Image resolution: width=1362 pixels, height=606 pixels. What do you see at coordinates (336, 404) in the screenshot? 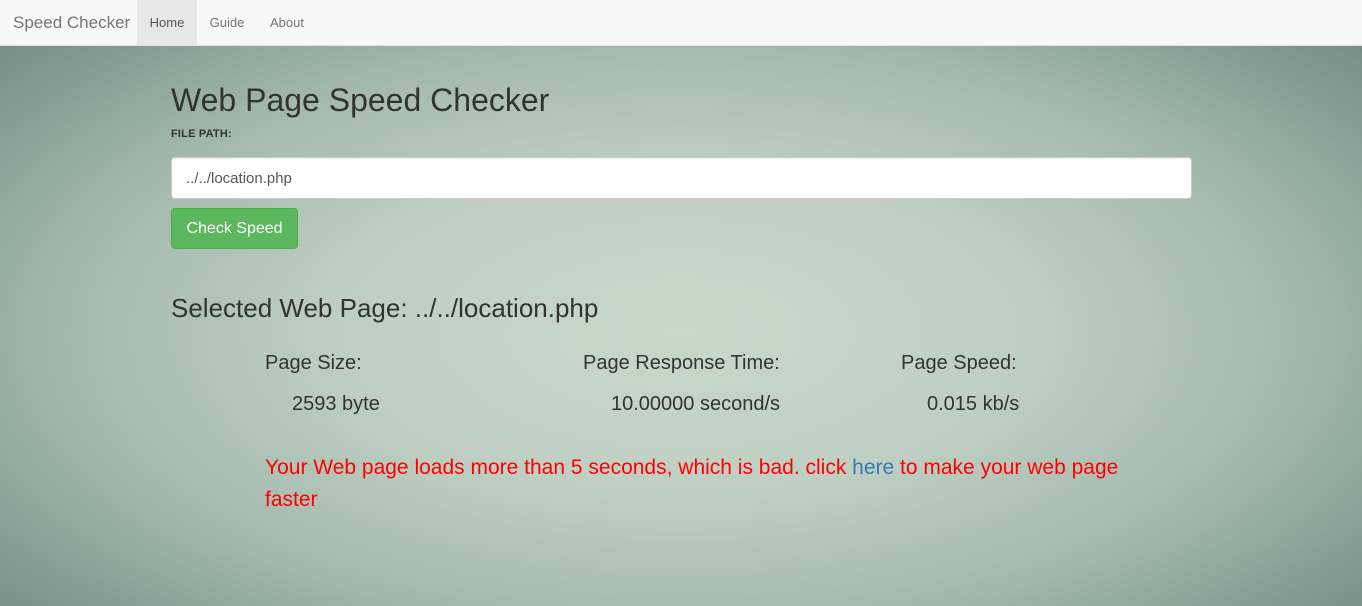
I see `page-size-value: 2593 byte` at bounding box center [336, 404].